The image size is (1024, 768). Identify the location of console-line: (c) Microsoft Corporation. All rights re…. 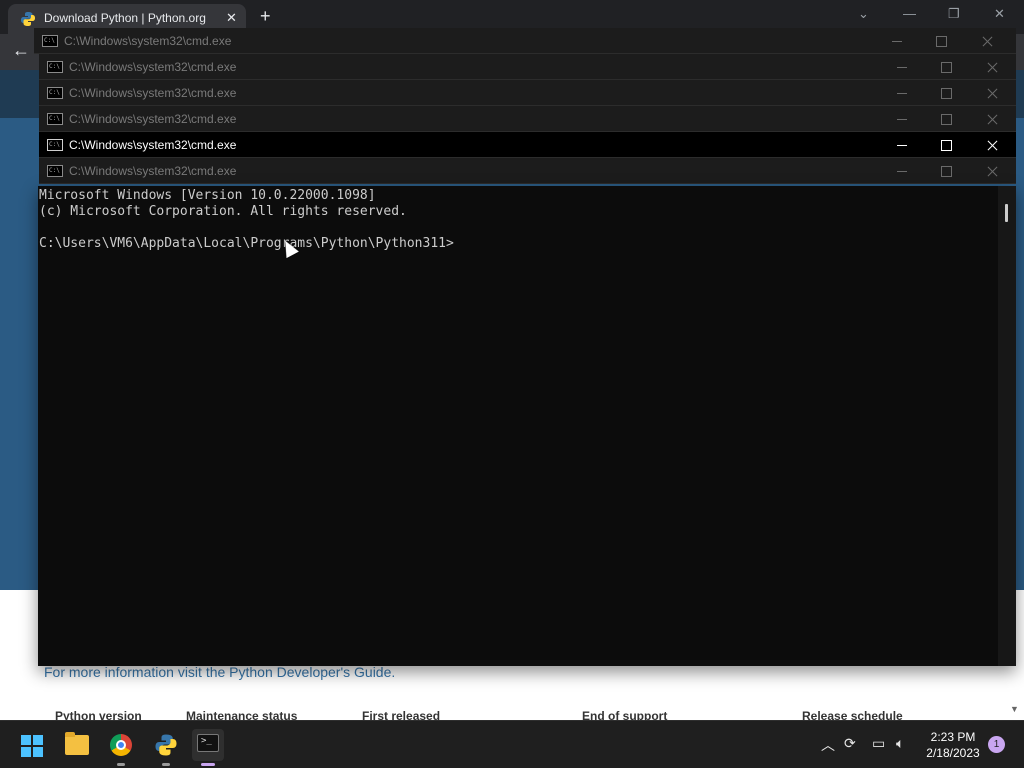
(223, 211).